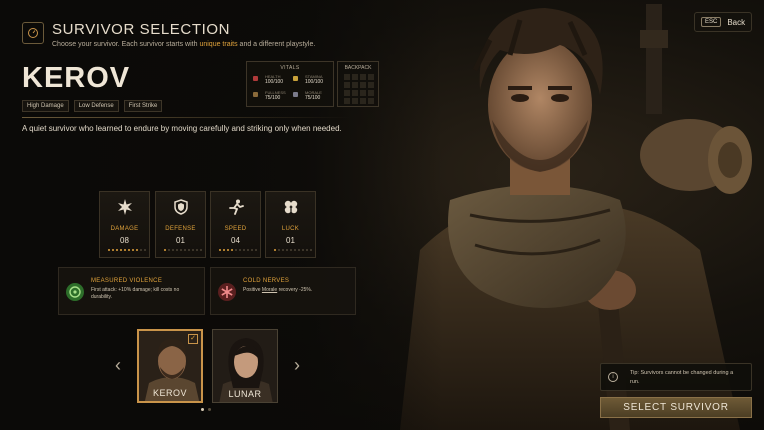 The width and height of the screenshot is (764, 430). Describe the element at coordinates (252, 290) in the screenshot. I see `trait-desc-text: Positive` at that location.